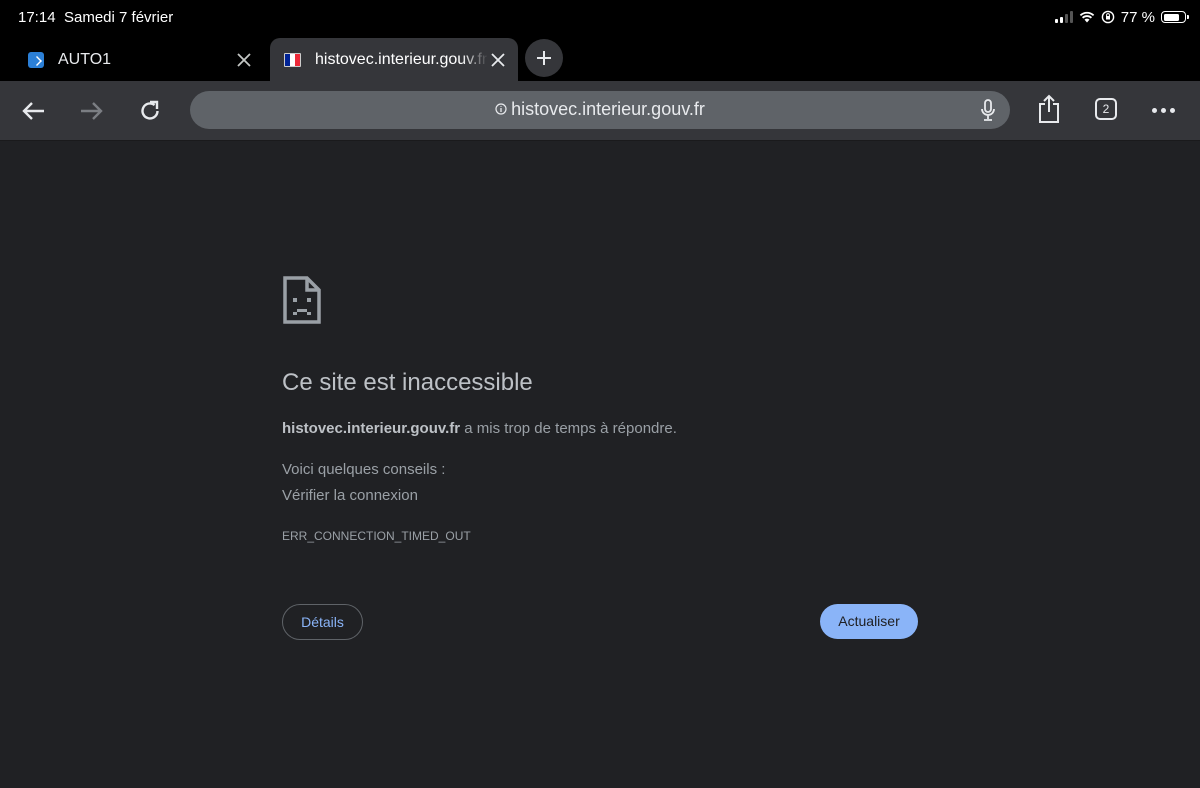 The width and height of the screenshot is (1200, 788). I want to click on arrow-right-icon, so click(92, 111).